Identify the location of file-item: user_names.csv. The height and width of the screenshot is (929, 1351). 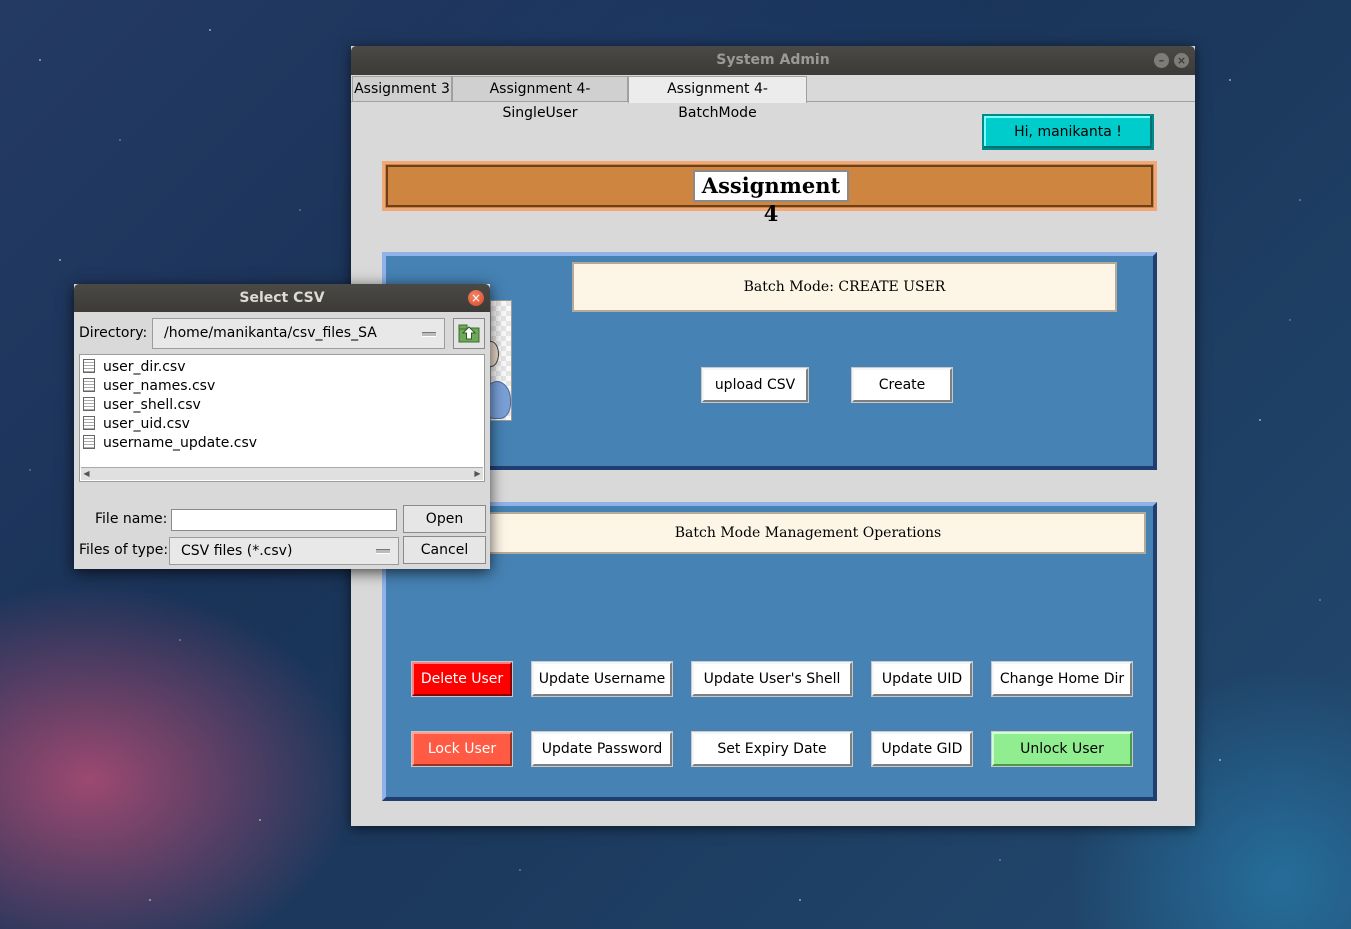
(149, 386).